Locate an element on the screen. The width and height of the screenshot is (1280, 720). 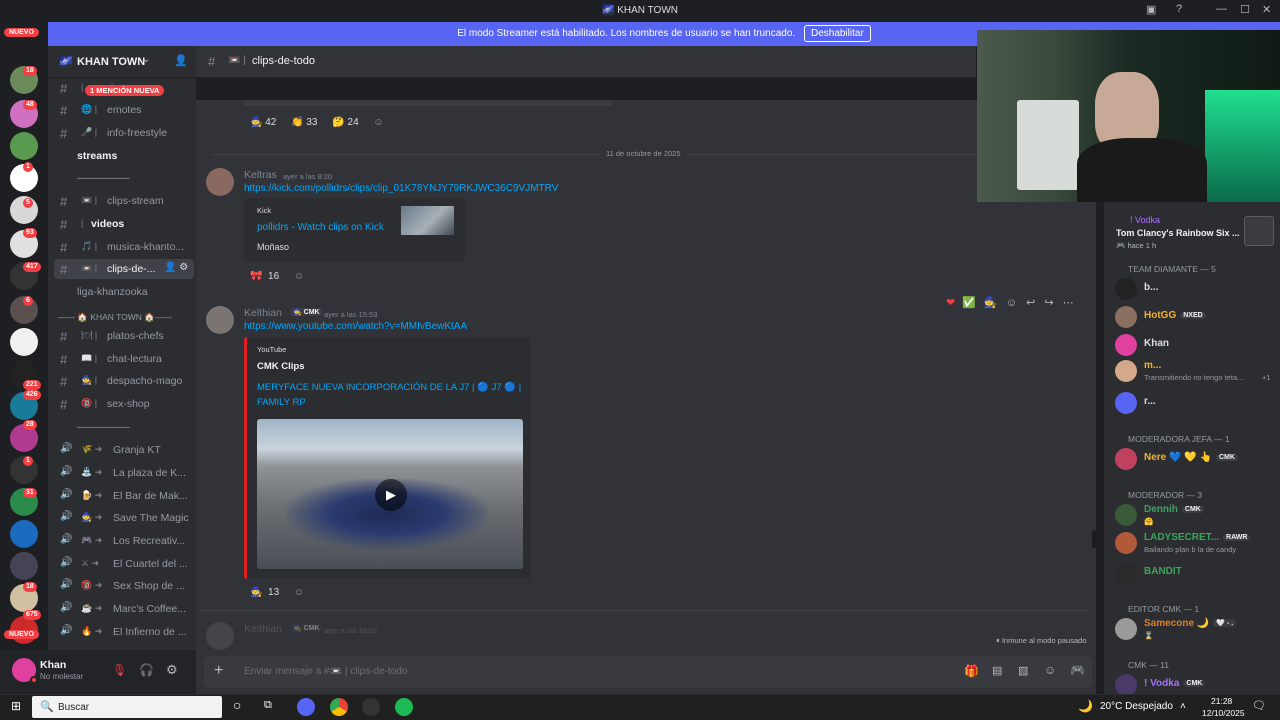
member-name: Samecone 🌙 🤍 - . is located at coordinates (1190, 623).